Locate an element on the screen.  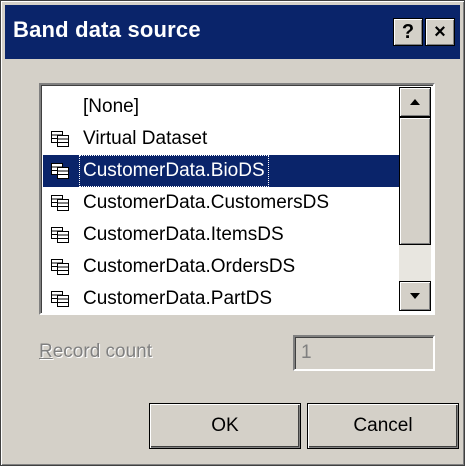
help-button: ? is located at coordinates (408, 32).